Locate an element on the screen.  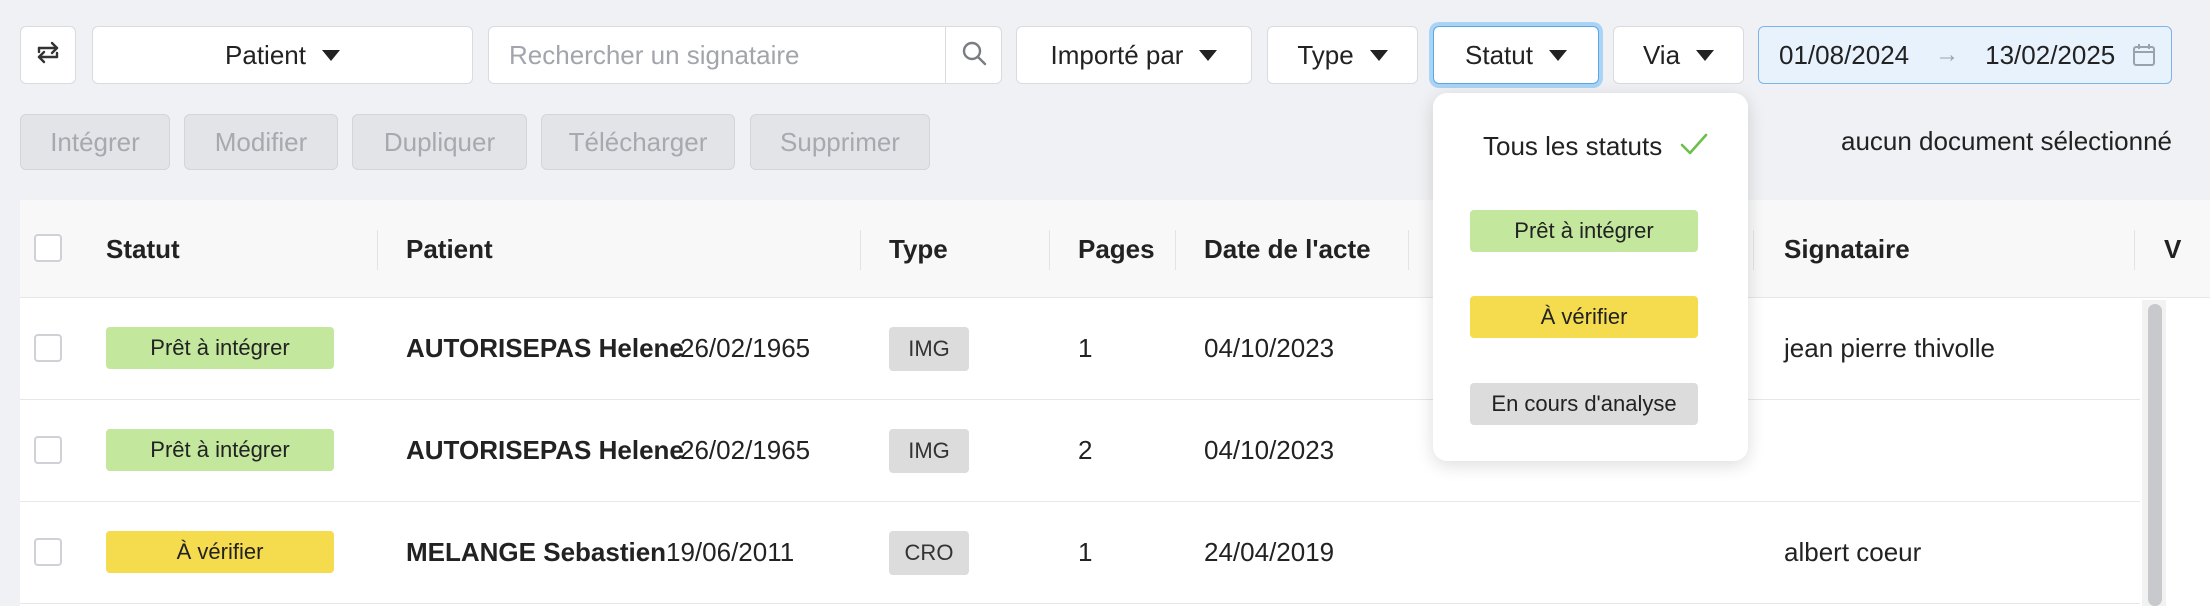
calendar-icon is located at coordinates (2144, 55).